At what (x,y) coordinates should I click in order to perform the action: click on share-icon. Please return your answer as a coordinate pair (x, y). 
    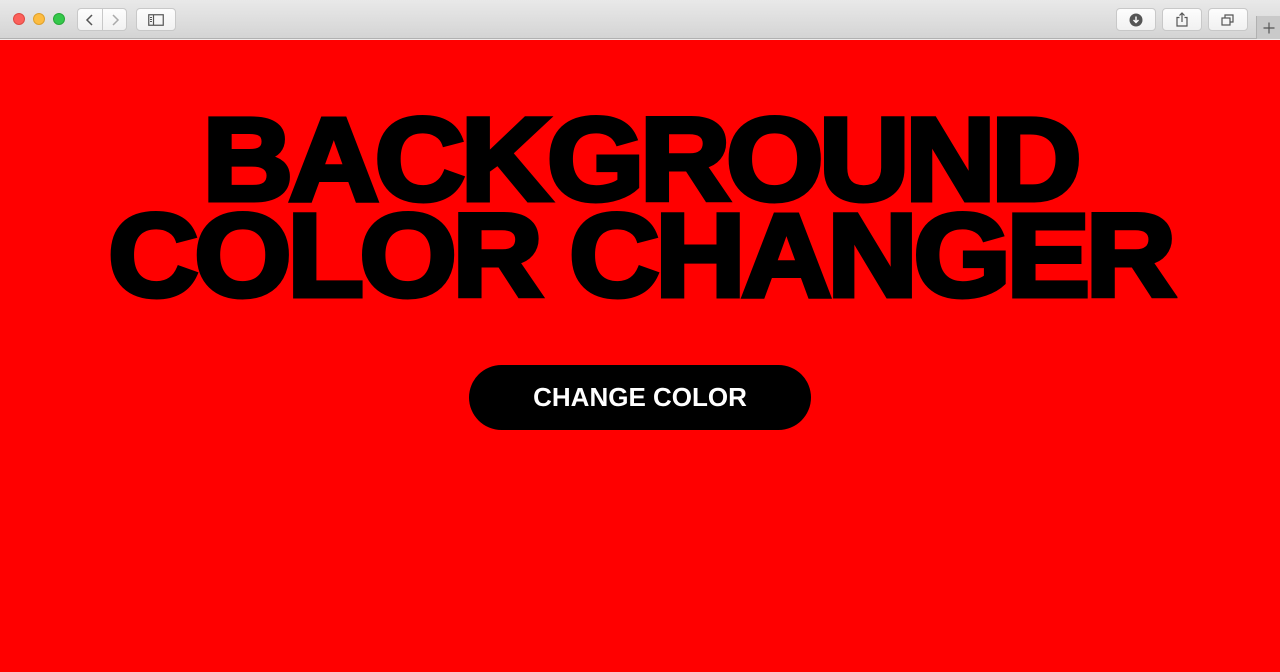
    Looking at the image, I should click on (1182, 19).